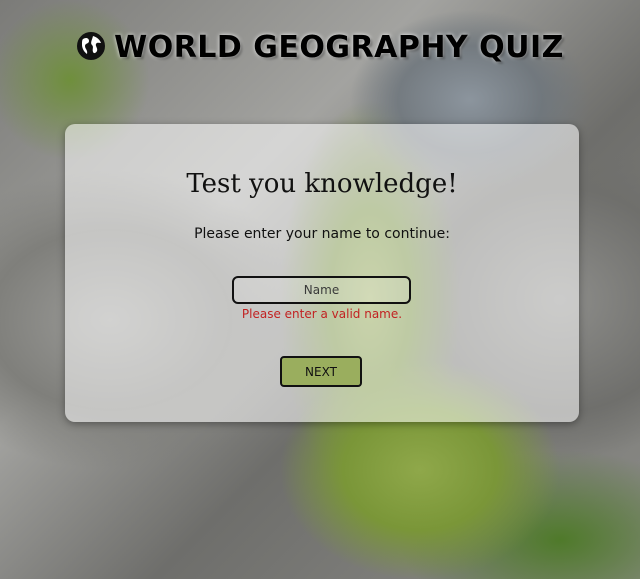 The width and height of the screenshot is (640, 579). Describe the element at coordinates (322, 234) in the screenshot. I see `name-prompt: Please enter your name to continue:` at that location.